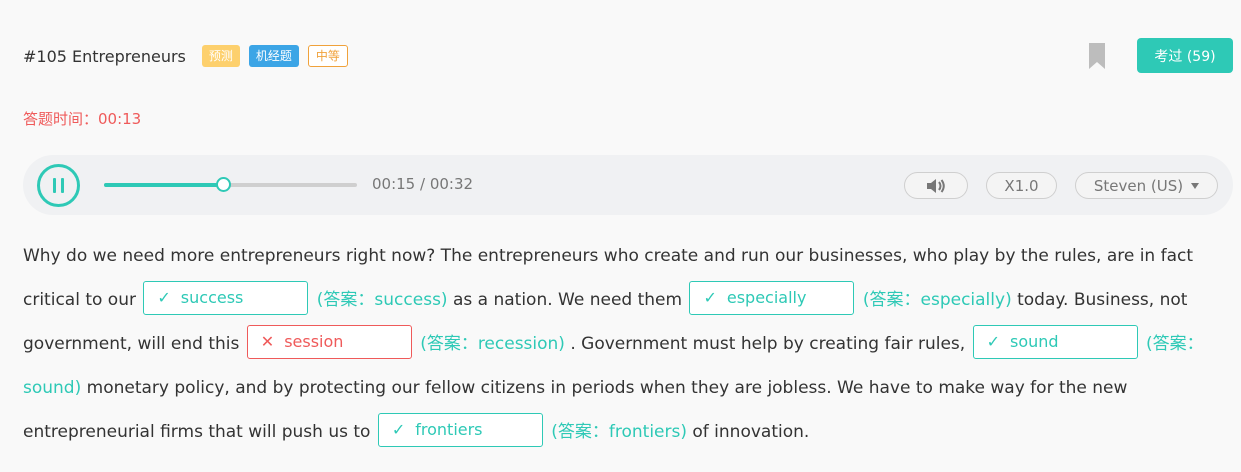 The width and height of the screenshot is (1241, 472). What do you see at coordinates (62, 185) in the screenshot?
I see `pause-icon-bar` at bounding box center [62, 185].